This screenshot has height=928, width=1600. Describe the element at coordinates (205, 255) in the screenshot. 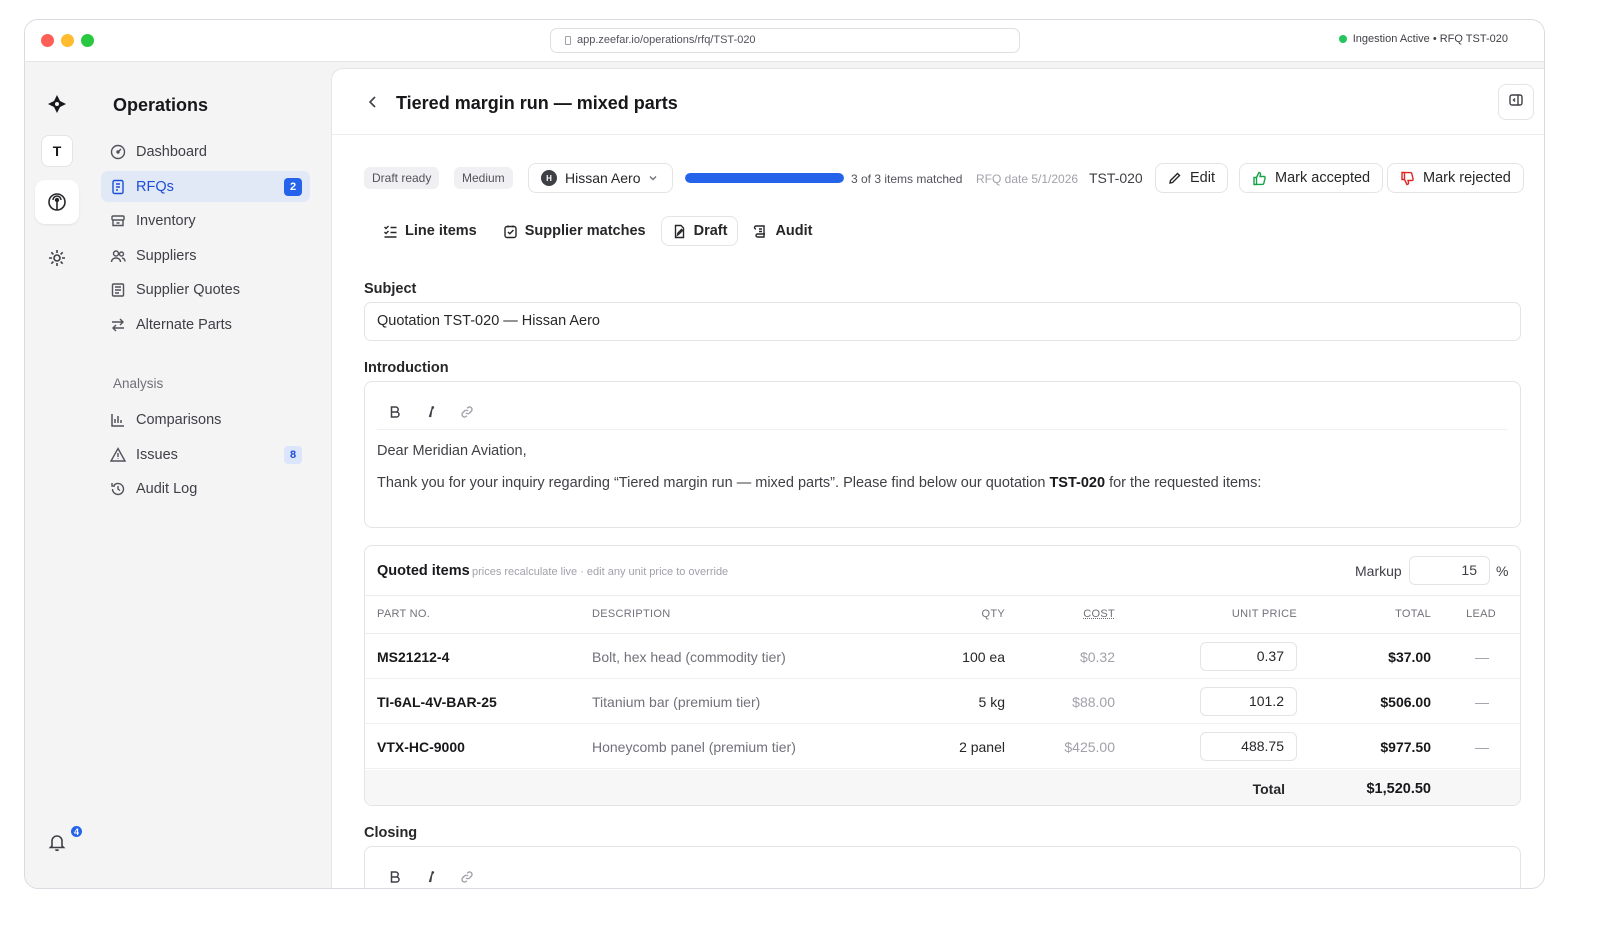

I see `sidebar-item-suppliers: Suppliers` at that location.